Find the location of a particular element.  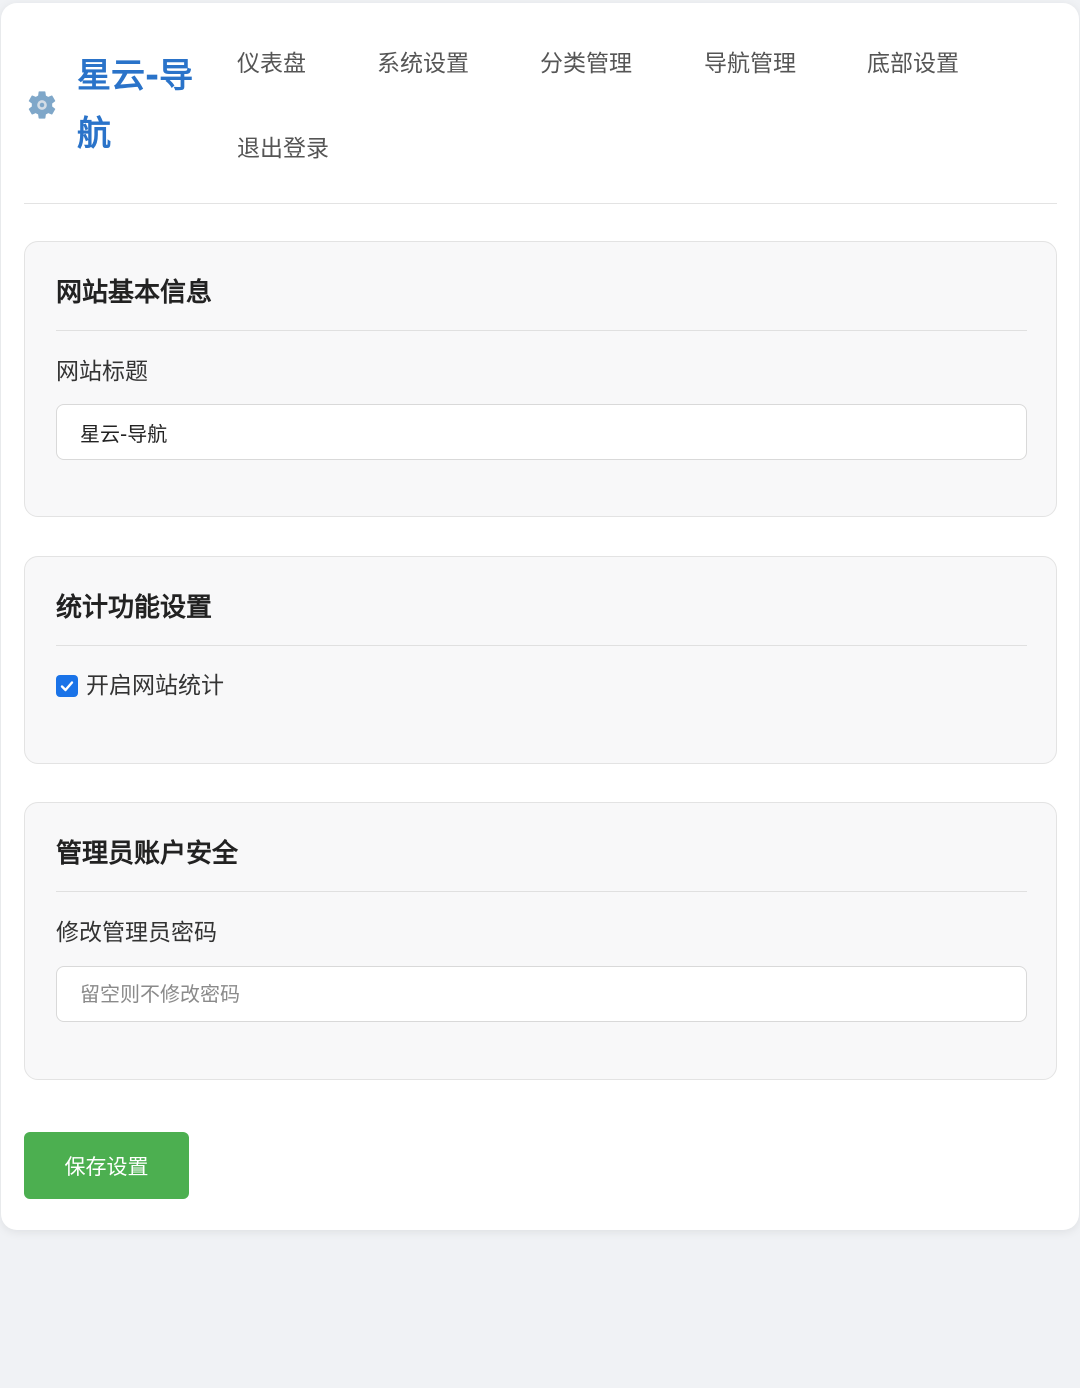

nav-item-footer-settings: 底部设置 is located at coordinates (913, 64).